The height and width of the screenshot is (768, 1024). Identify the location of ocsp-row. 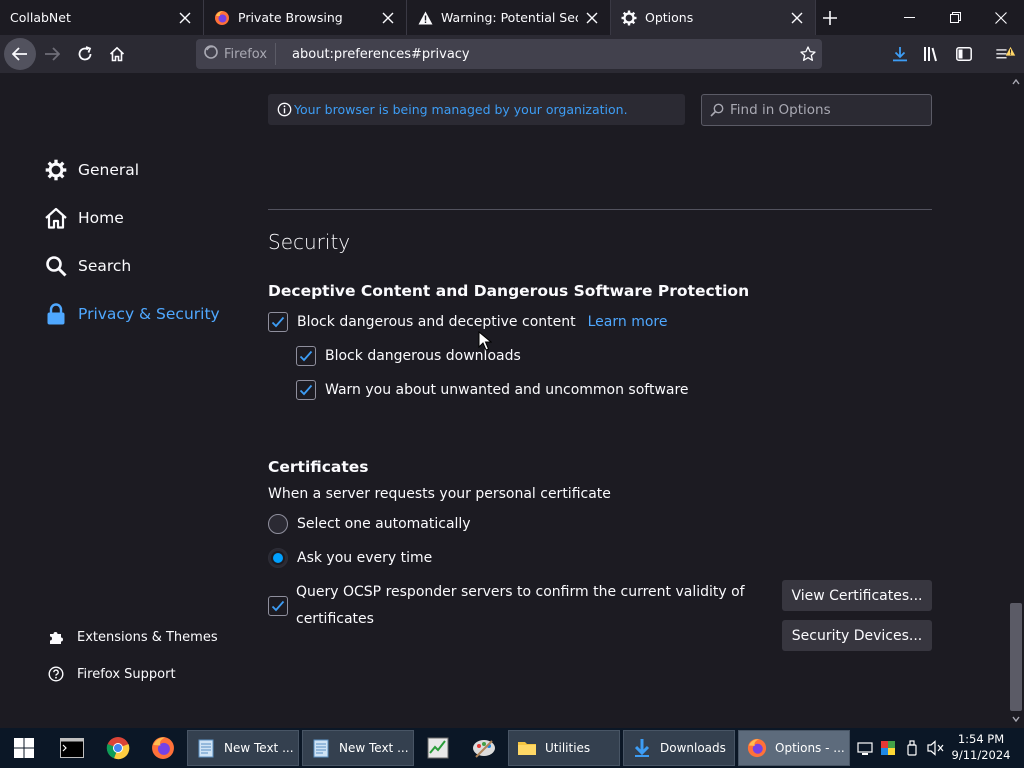
(282, 606).